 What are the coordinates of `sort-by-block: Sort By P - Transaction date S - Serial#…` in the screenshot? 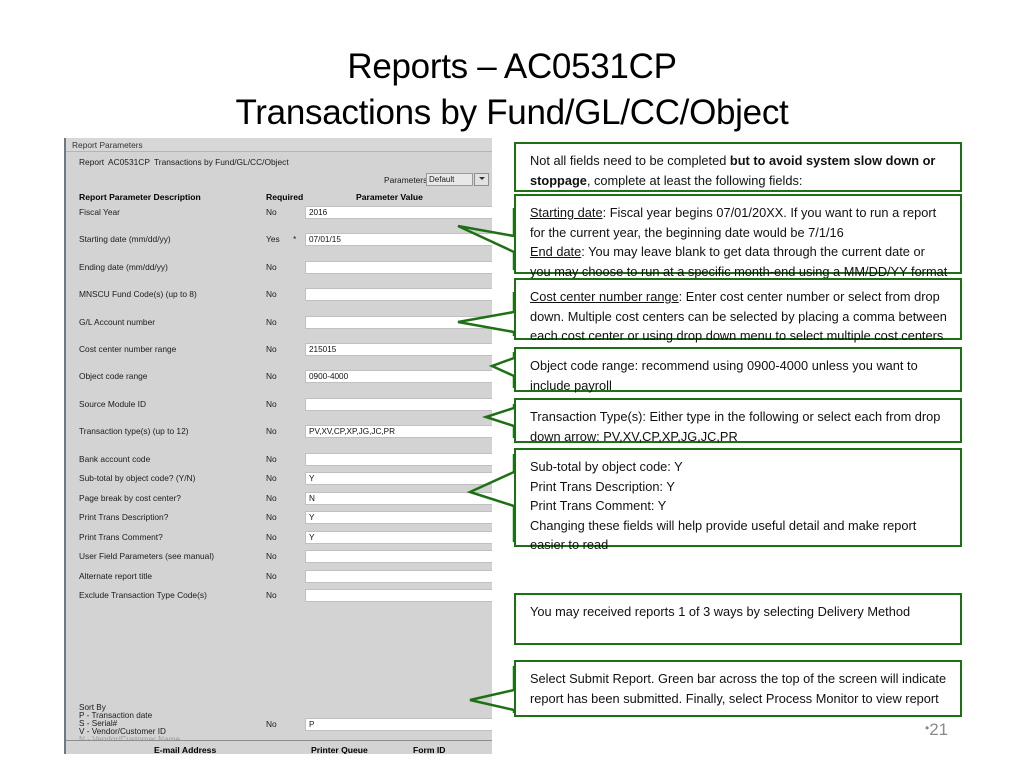 It's located at (279, 723).